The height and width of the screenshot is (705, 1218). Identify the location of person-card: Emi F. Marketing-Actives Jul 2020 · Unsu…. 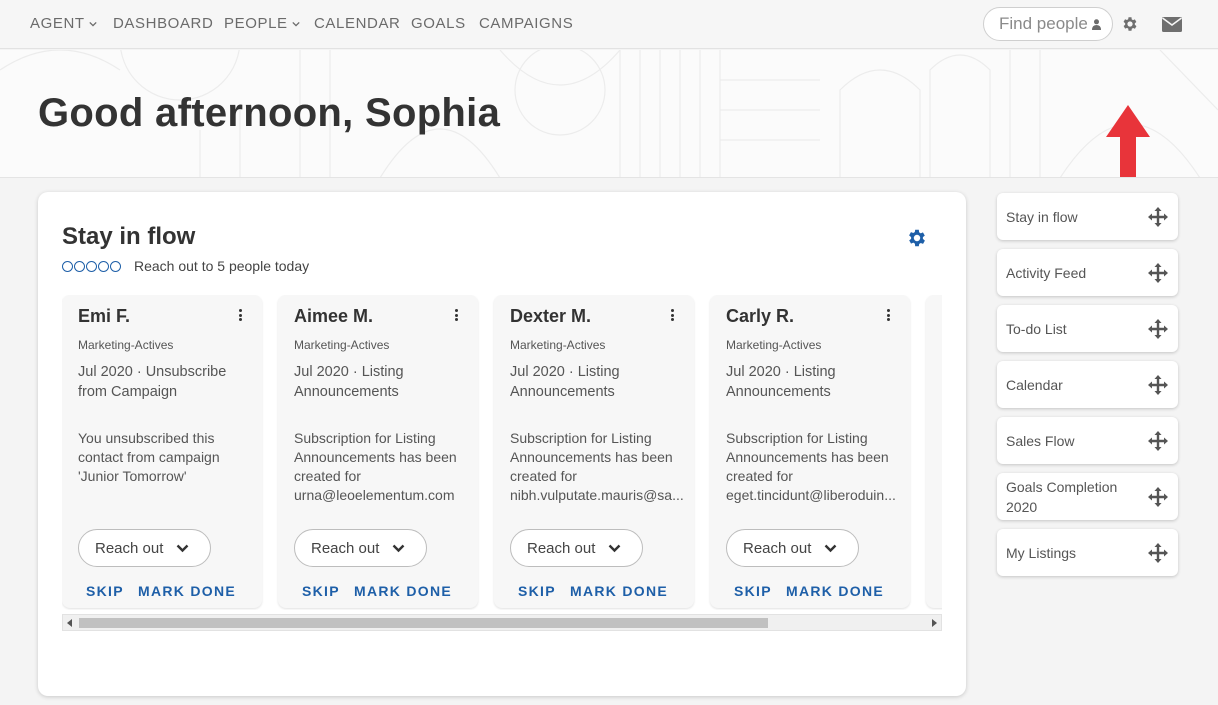
(162, 451).